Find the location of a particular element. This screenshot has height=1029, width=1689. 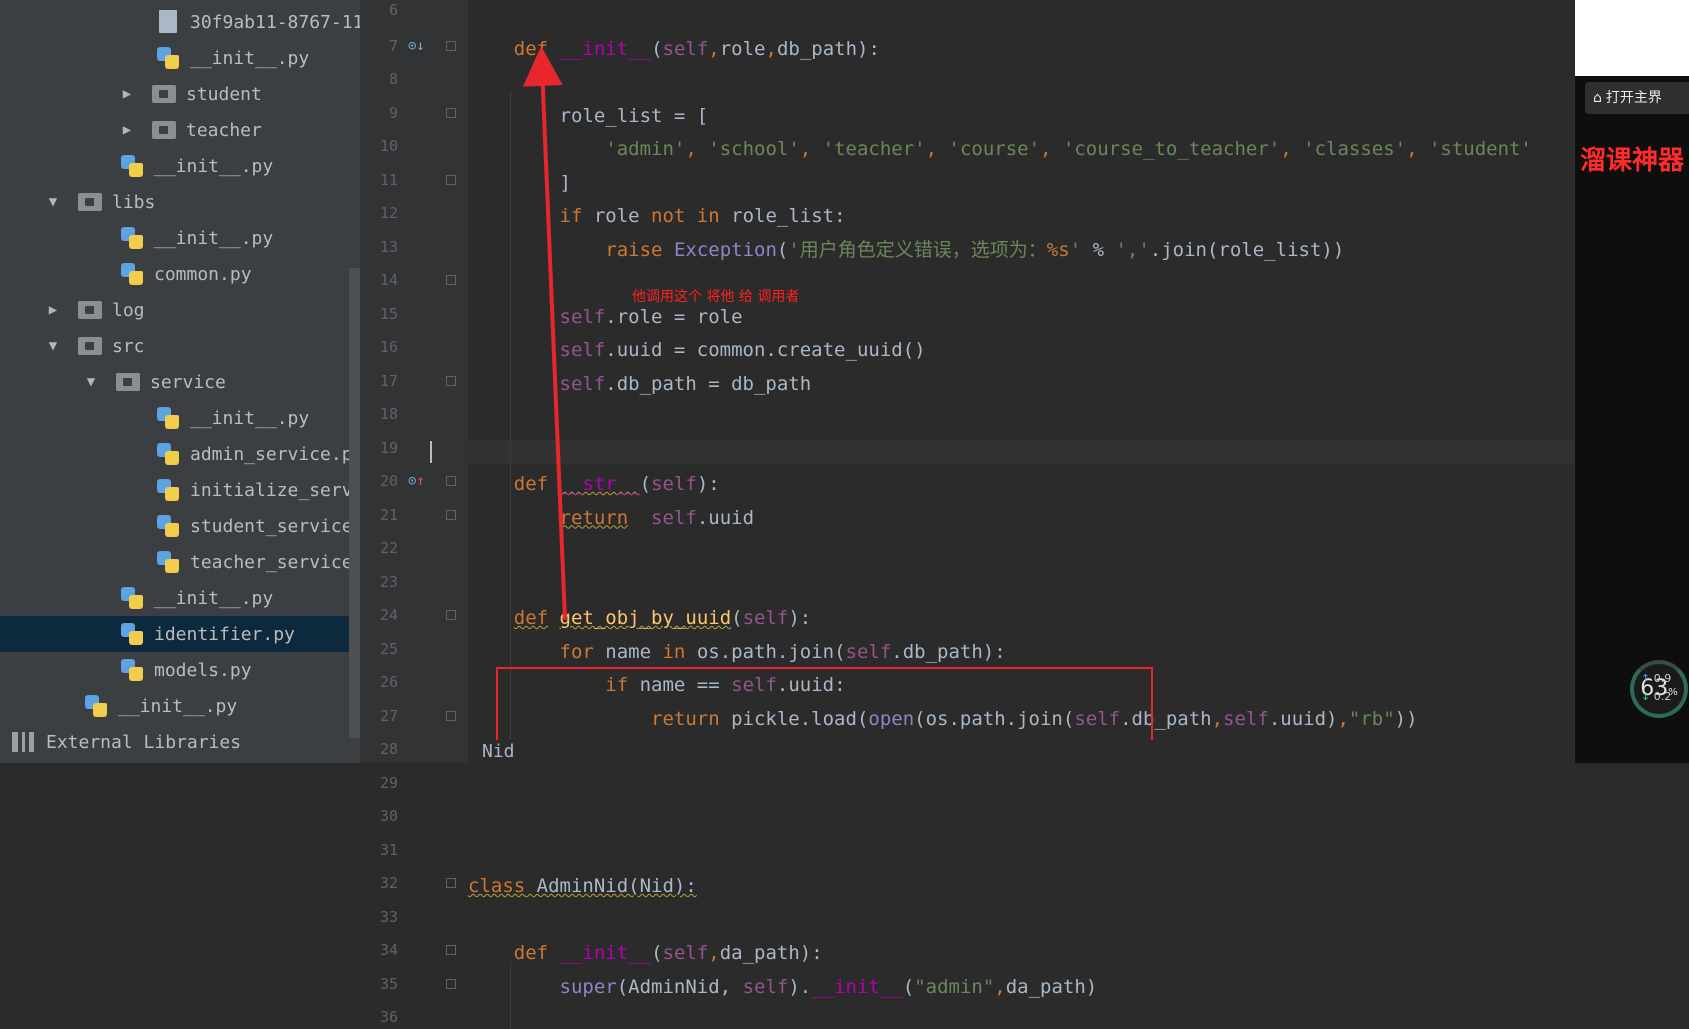

tree-item: initialize_servi is located at coordinates (180, 490).